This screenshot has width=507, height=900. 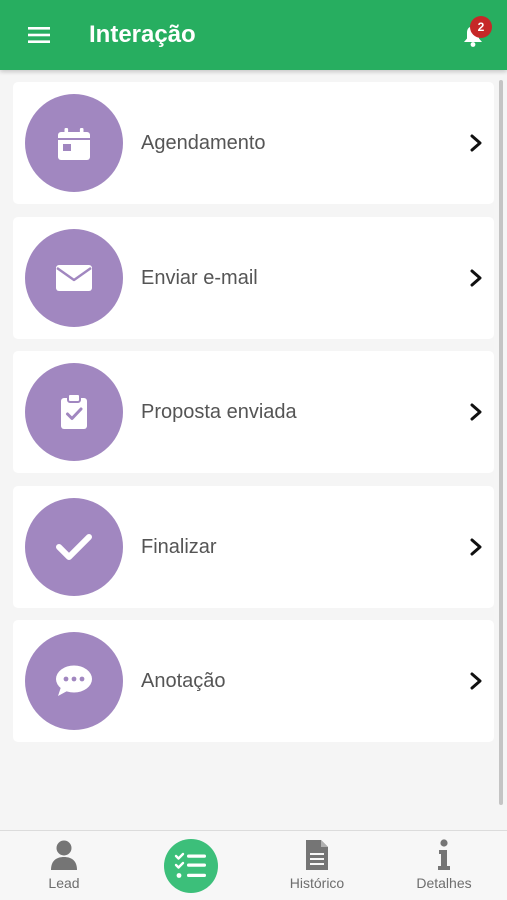 I want to click on tab-historico: Histórico, so click(x=317, y=865).